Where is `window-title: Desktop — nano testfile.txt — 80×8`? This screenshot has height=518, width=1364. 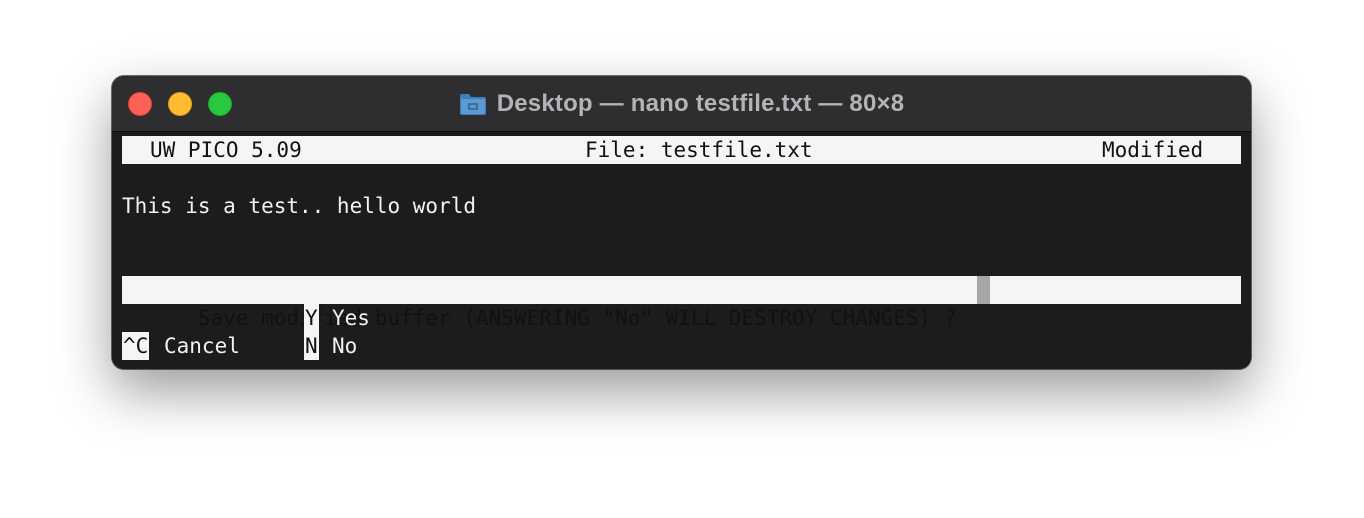 window-title: Desktop — nano testfile.txt — 80×8 is located at coordinates (700, 103).